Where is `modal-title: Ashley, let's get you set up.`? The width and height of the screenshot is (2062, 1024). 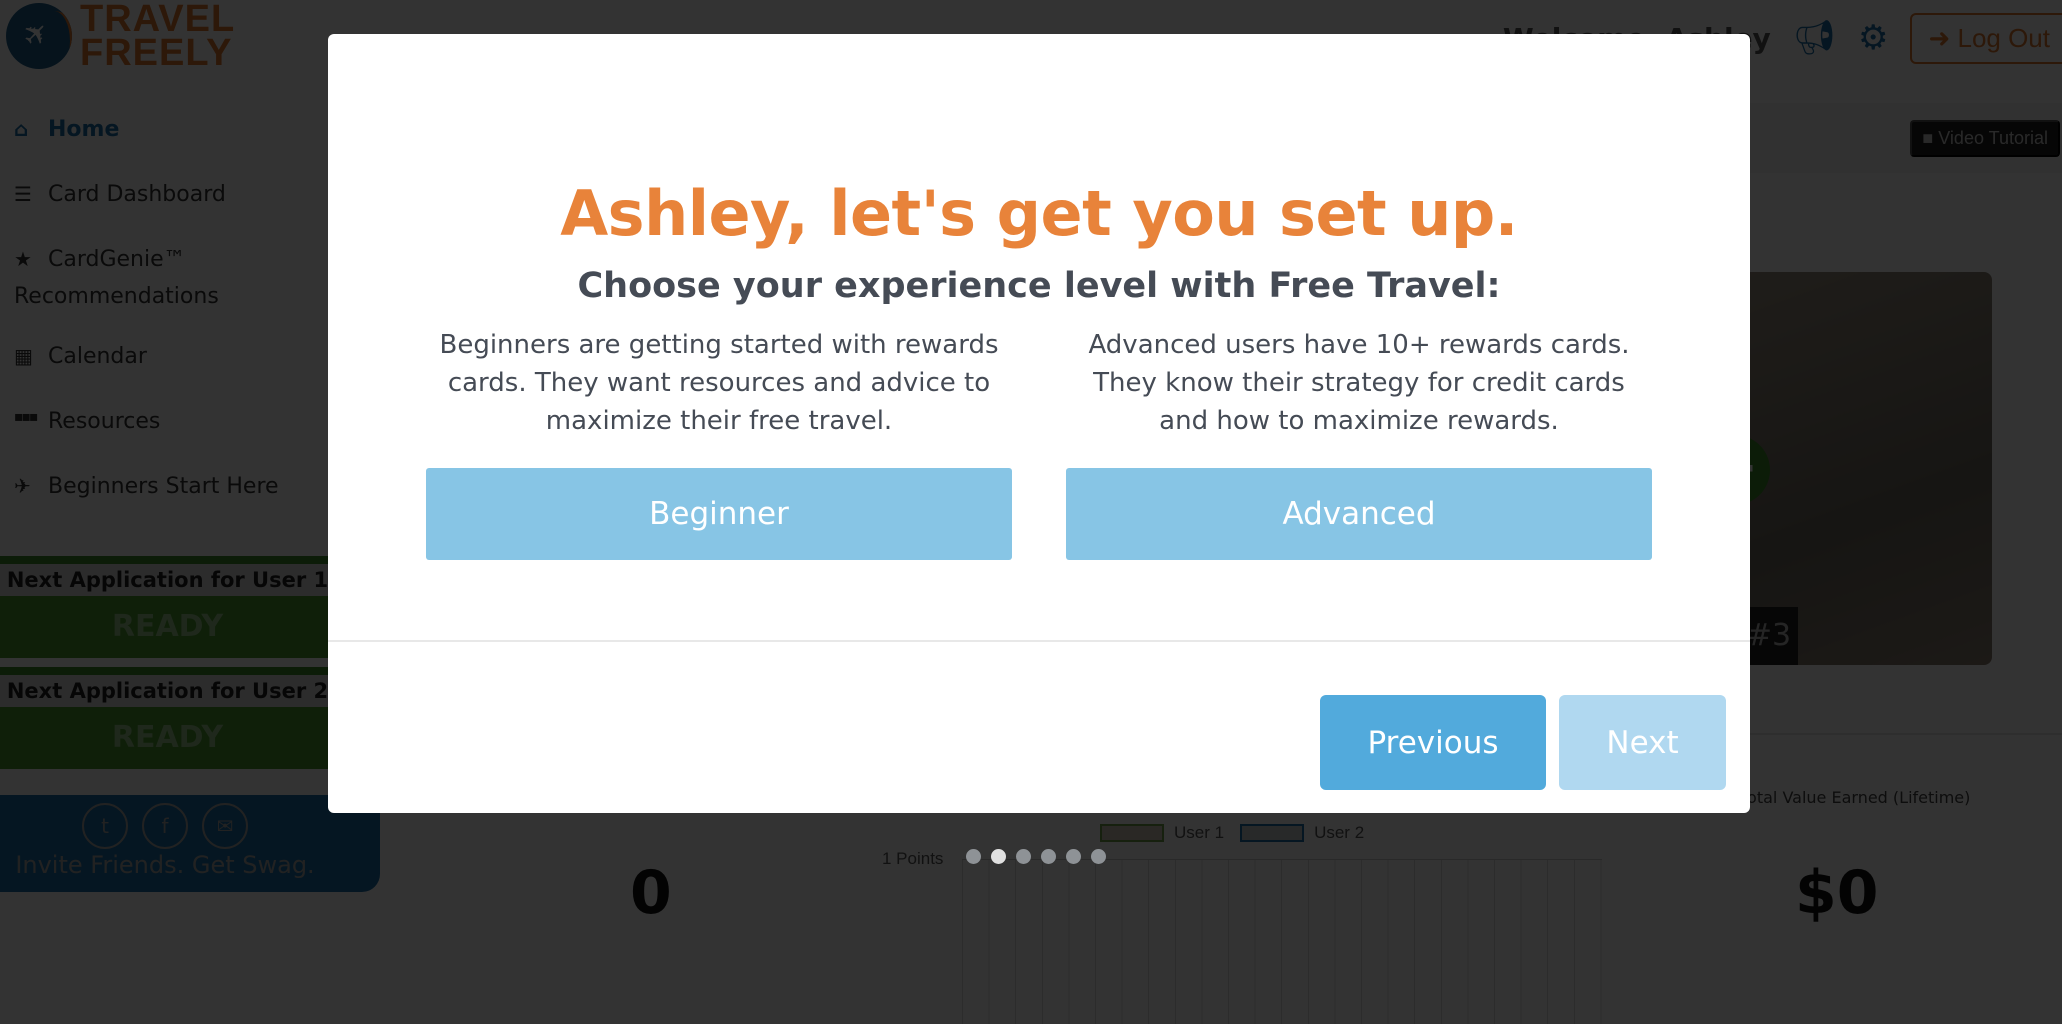 modal-title: Ashley, let's get you set up. is located at coordinates (1039, 213).